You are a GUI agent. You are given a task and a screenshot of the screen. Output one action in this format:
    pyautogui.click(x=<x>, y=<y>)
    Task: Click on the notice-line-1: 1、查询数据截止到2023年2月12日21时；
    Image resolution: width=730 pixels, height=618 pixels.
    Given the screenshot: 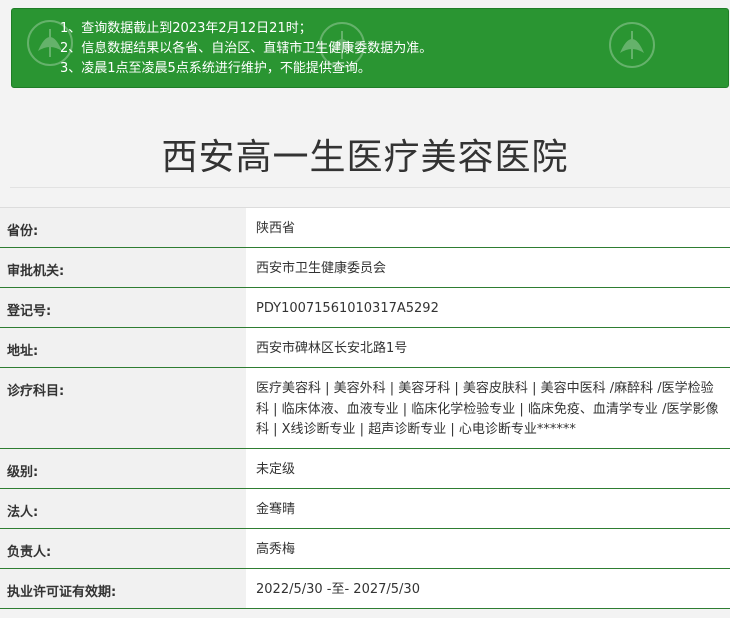 What is the action you would take?
    pyautogui.click(x=186, y=28)
    